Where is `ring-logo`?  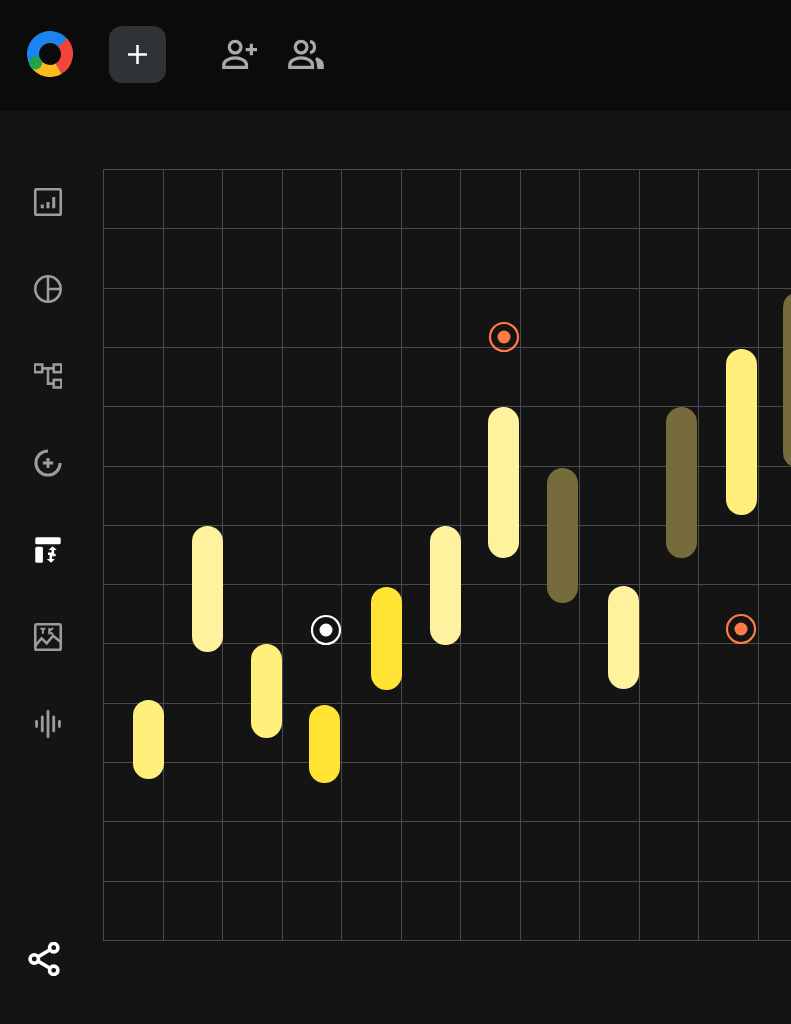
ring-logo is located at coordinates (50, 54).